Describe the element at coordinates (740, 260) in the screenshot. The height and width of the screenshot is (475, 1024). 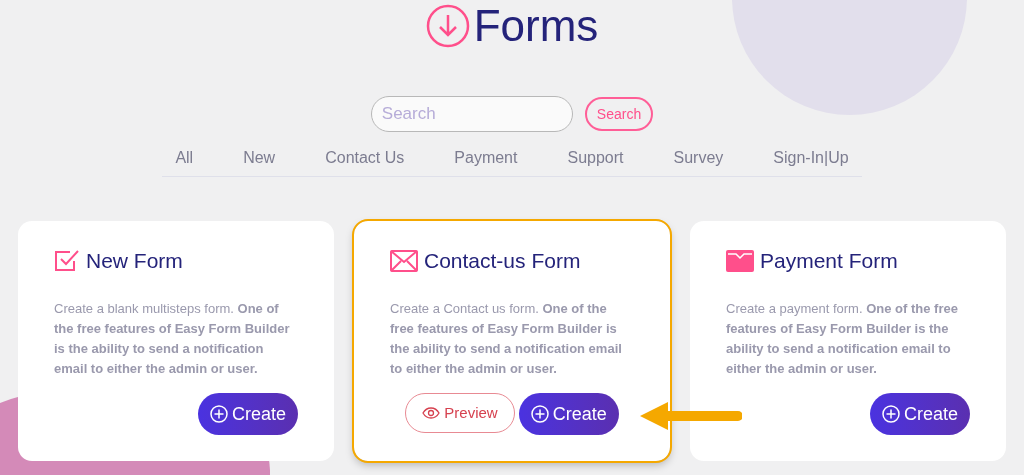
I see `wallet-icon` at that location.